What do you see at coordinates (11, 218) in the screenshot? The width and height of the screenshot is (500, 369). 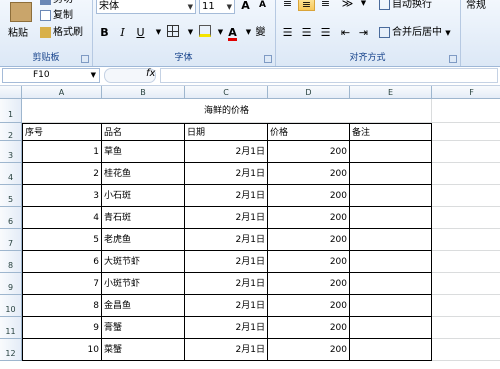 I see `row-header-6: 6` at bounding box center [11, 218].